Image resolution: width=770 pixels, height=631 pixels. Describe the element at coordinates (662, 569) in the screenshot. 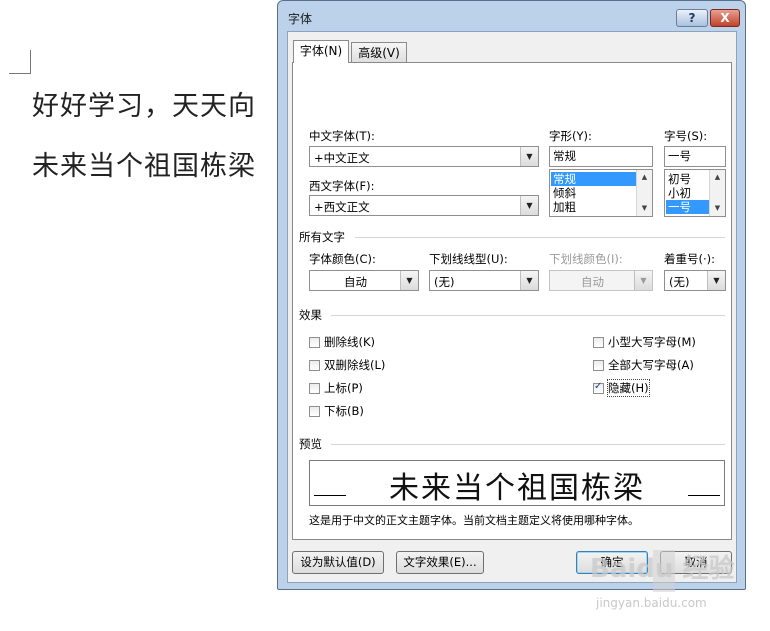

I see `watermark-brand: Baidu 经验` at that location.